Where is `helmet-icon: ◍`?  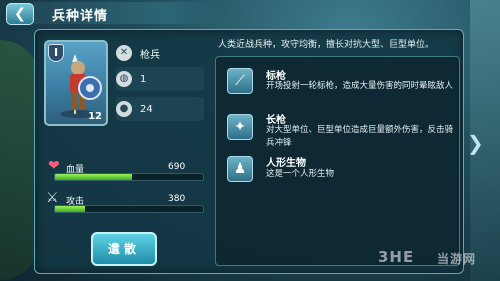 helmet-icon: ◍ is located at coordinates (124, 79).